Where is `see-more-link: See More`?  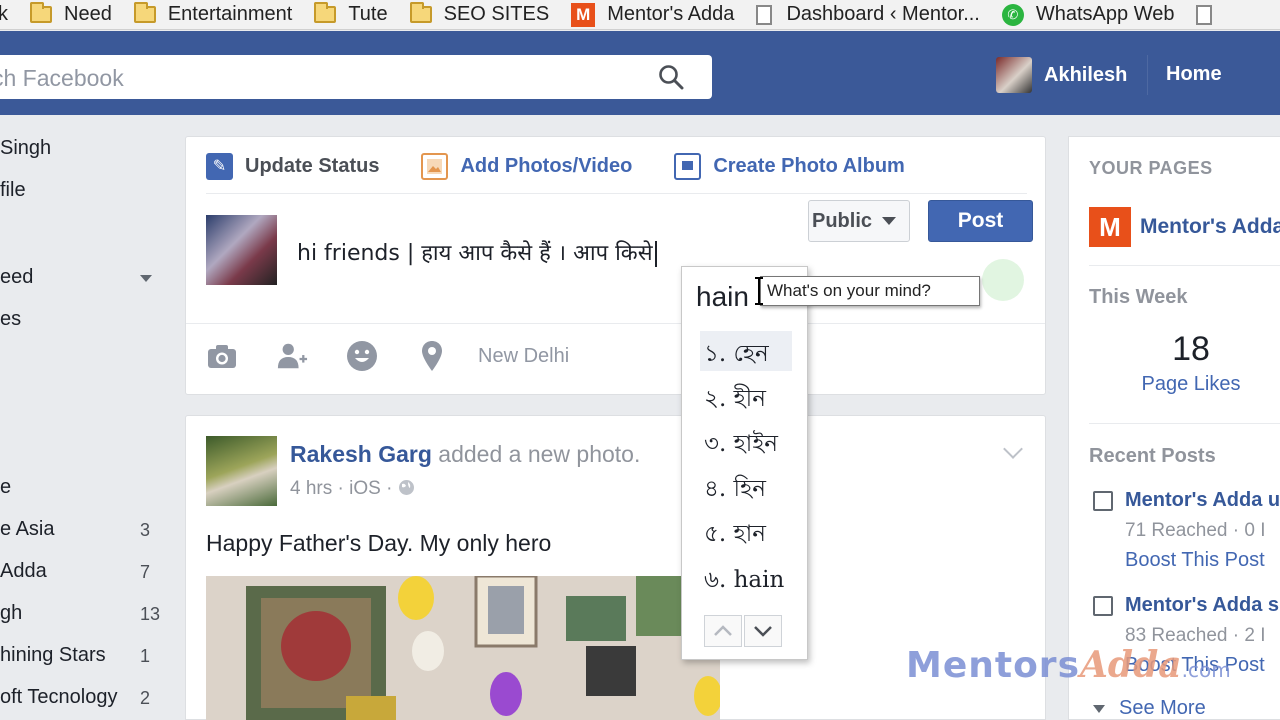 see-more-link: See More is located at coordinates (1149, 708).